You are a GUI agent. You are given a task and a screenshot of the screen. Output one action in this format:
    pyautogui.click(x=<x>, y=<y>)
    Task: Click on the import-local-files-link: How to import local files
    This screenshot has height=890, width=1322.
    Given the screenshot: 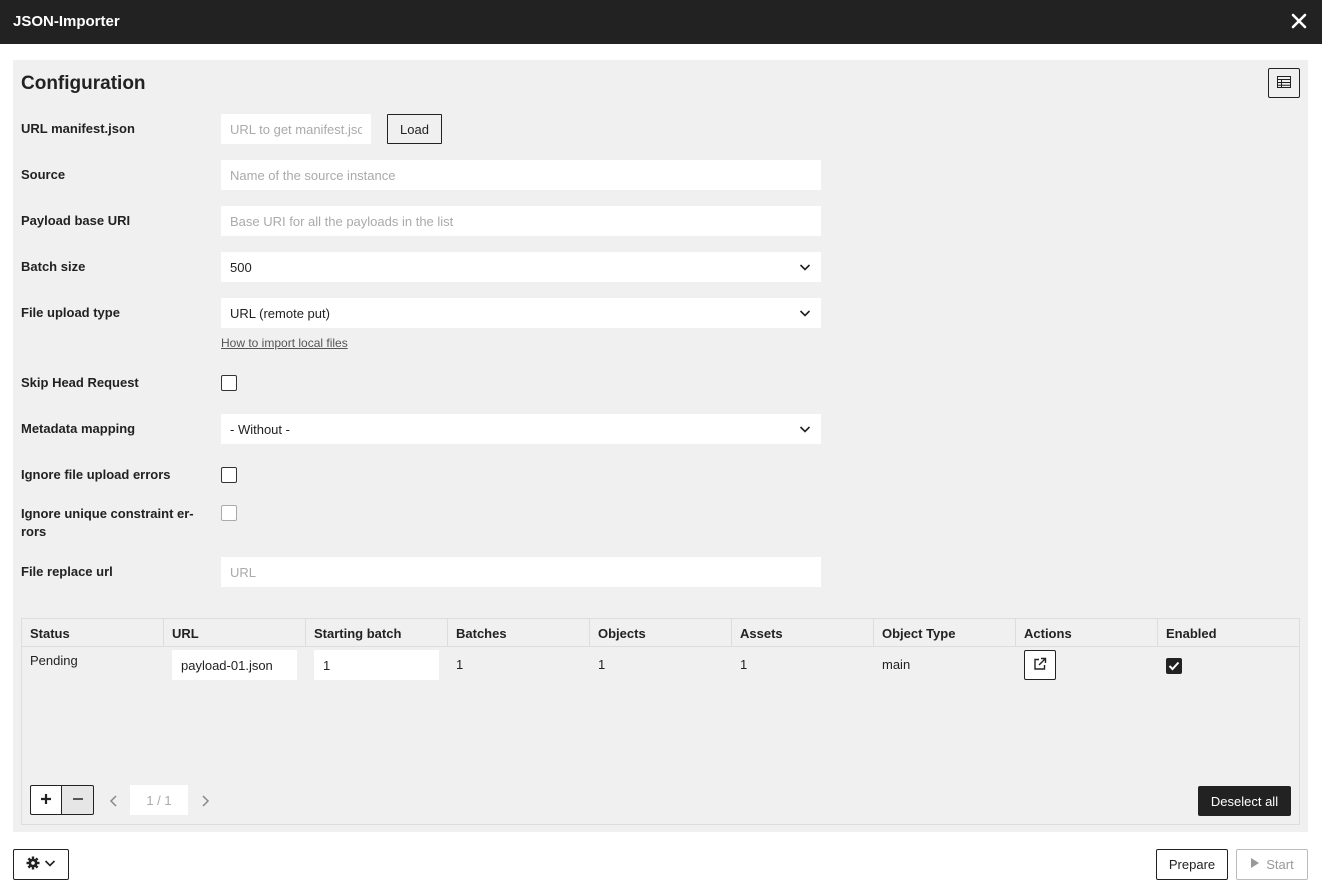 What is the action you would take?
    pyautogui.click(x=284, y=343)
    